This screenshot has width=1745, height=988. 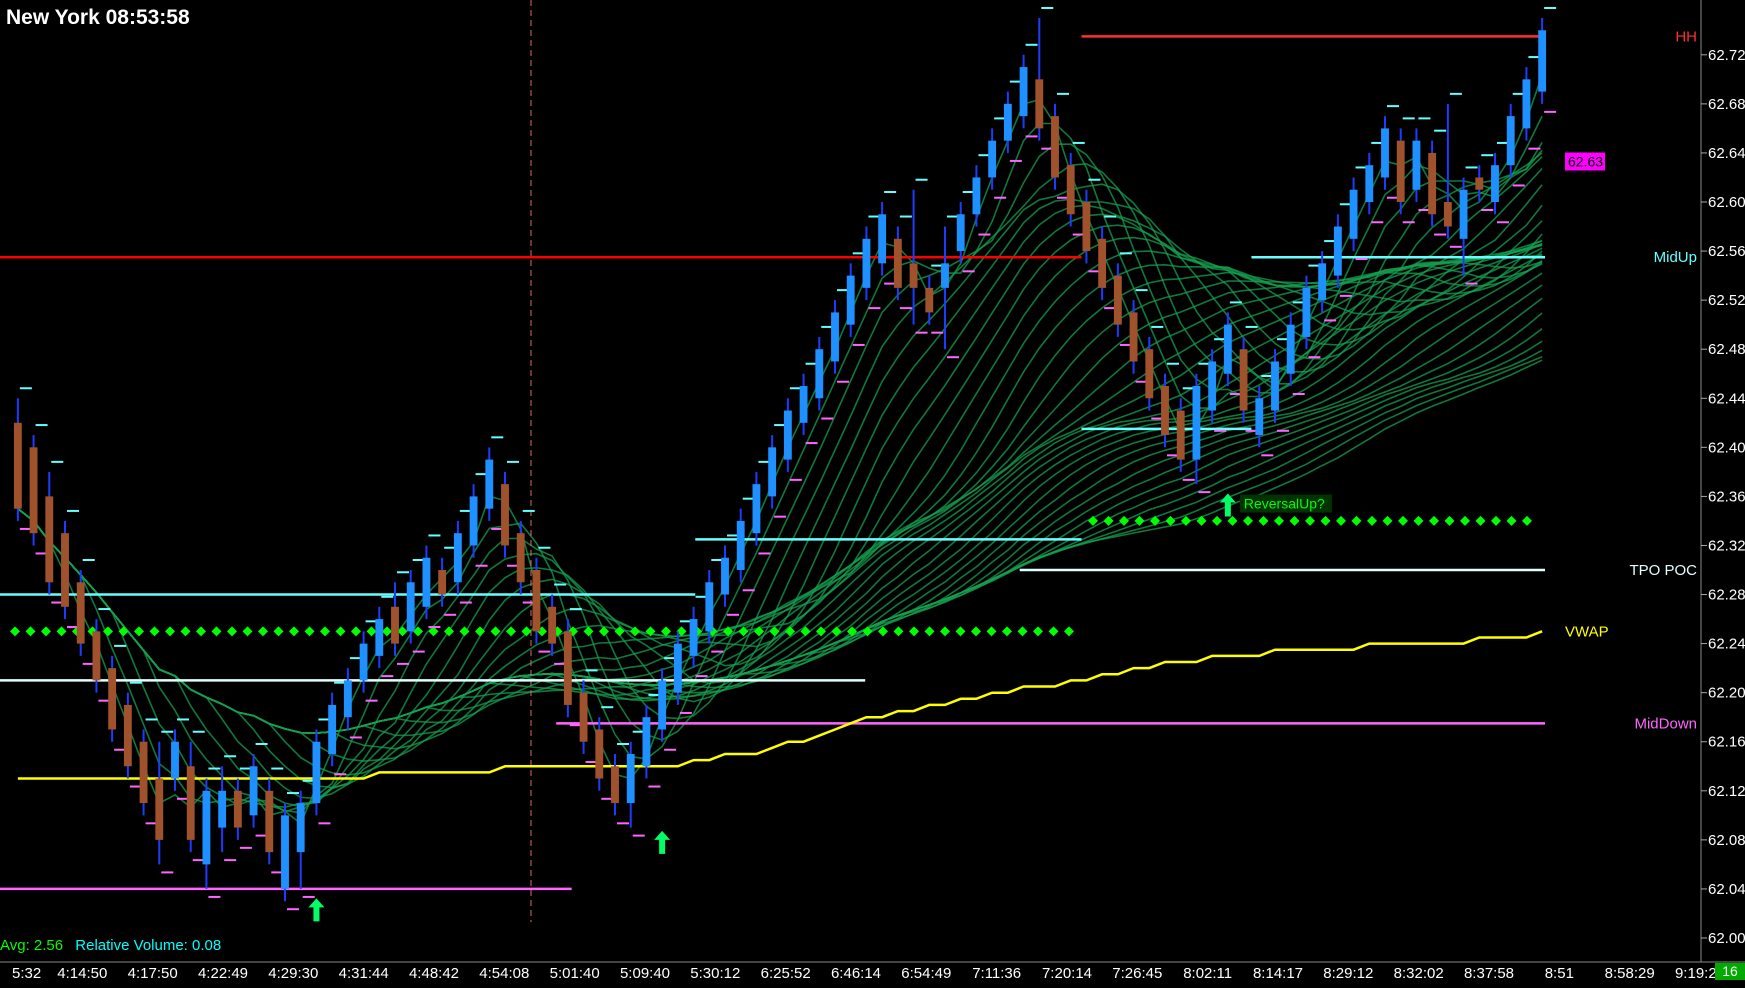 I want to click on x-tick-label: 5:30:12, so click(x=715, y=973).